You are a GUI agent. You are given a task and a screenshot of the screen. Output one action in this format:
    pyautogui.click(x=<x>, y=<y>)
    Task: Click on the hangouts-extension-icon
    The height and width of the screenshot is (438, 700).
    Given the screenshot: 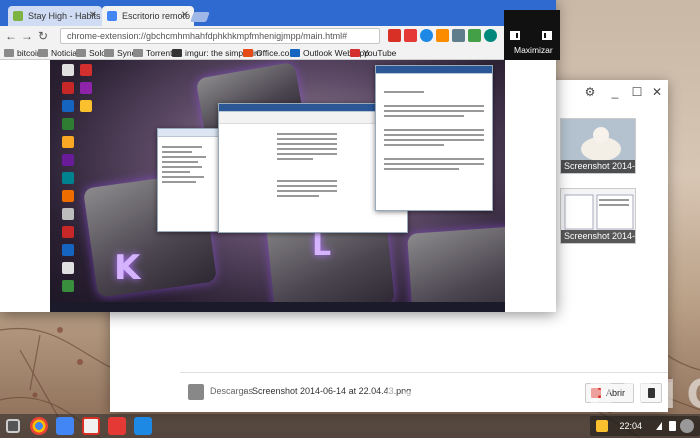 What is the action you would take?
    pyautogui.click(x=490, y=35)
    